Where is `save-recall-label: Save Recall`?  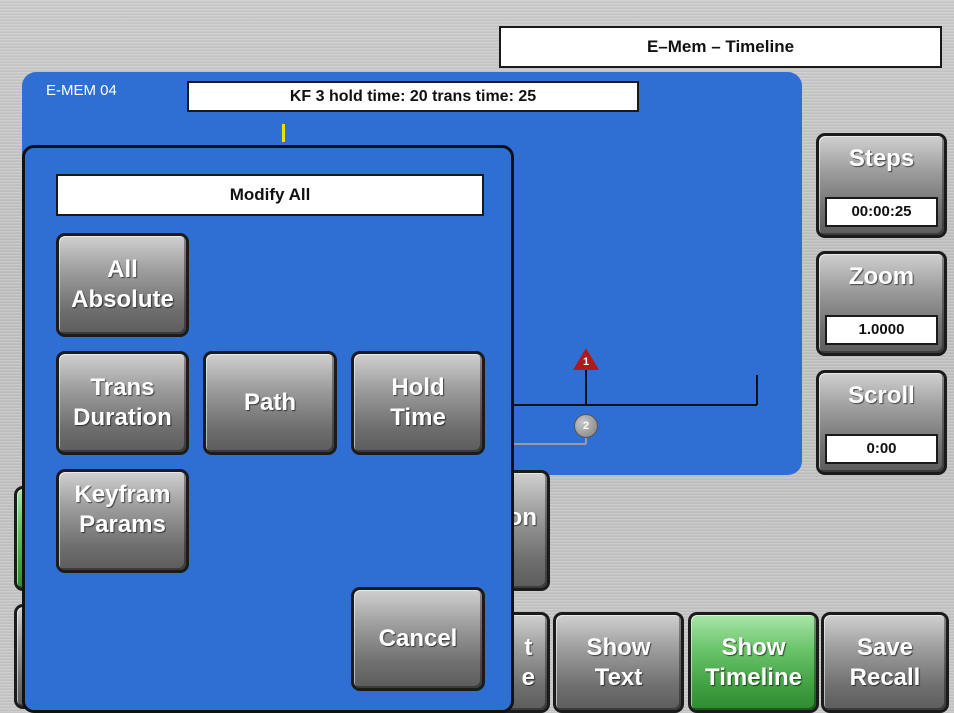 save-recall-label: Save Recall is located at coordinates (885, 662).